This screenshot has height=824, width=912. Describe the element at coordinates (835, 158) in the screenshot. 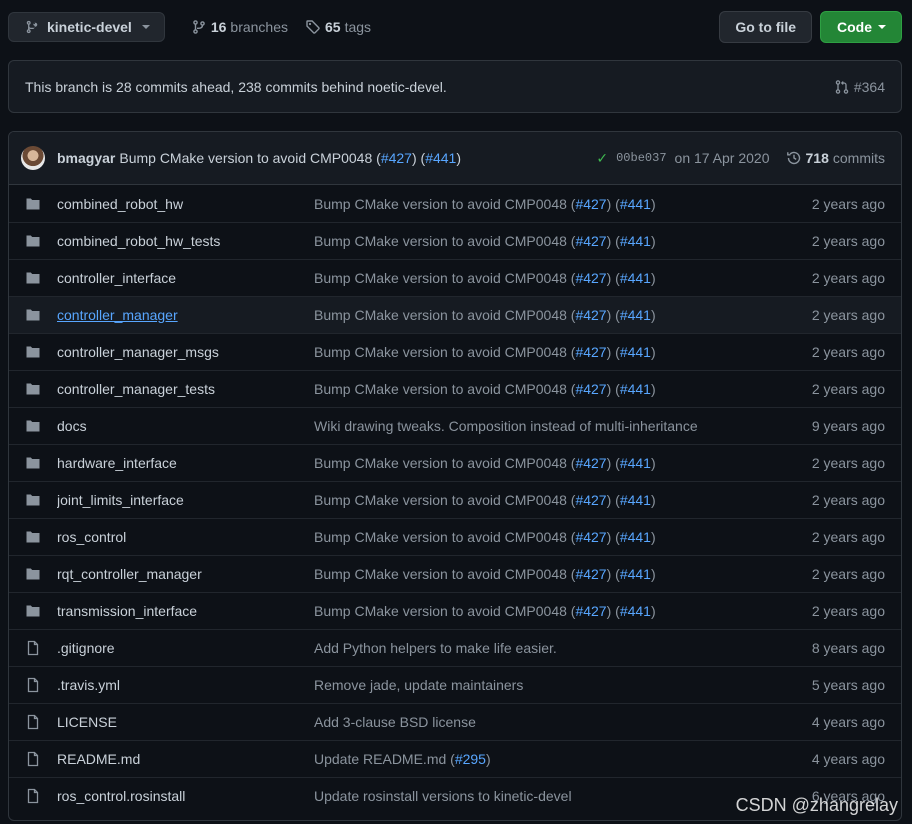

I see `commits-history-link: 718 commits` at that location.